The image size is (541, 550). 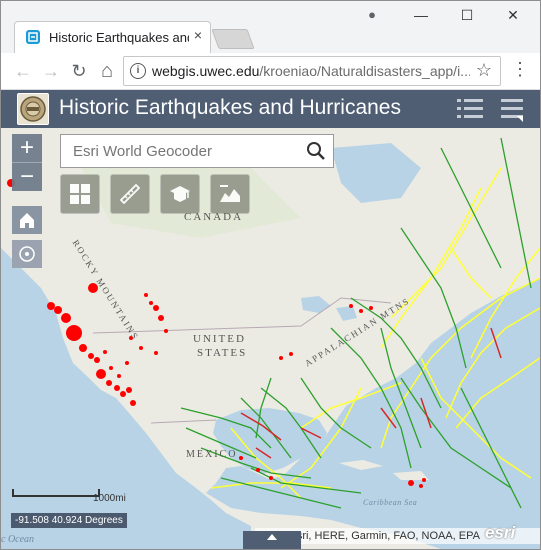 What do you see at coordinates (198, 35) in the screenshot?
I see `tab-close-icon: ×` at bounding box center [198, 35].